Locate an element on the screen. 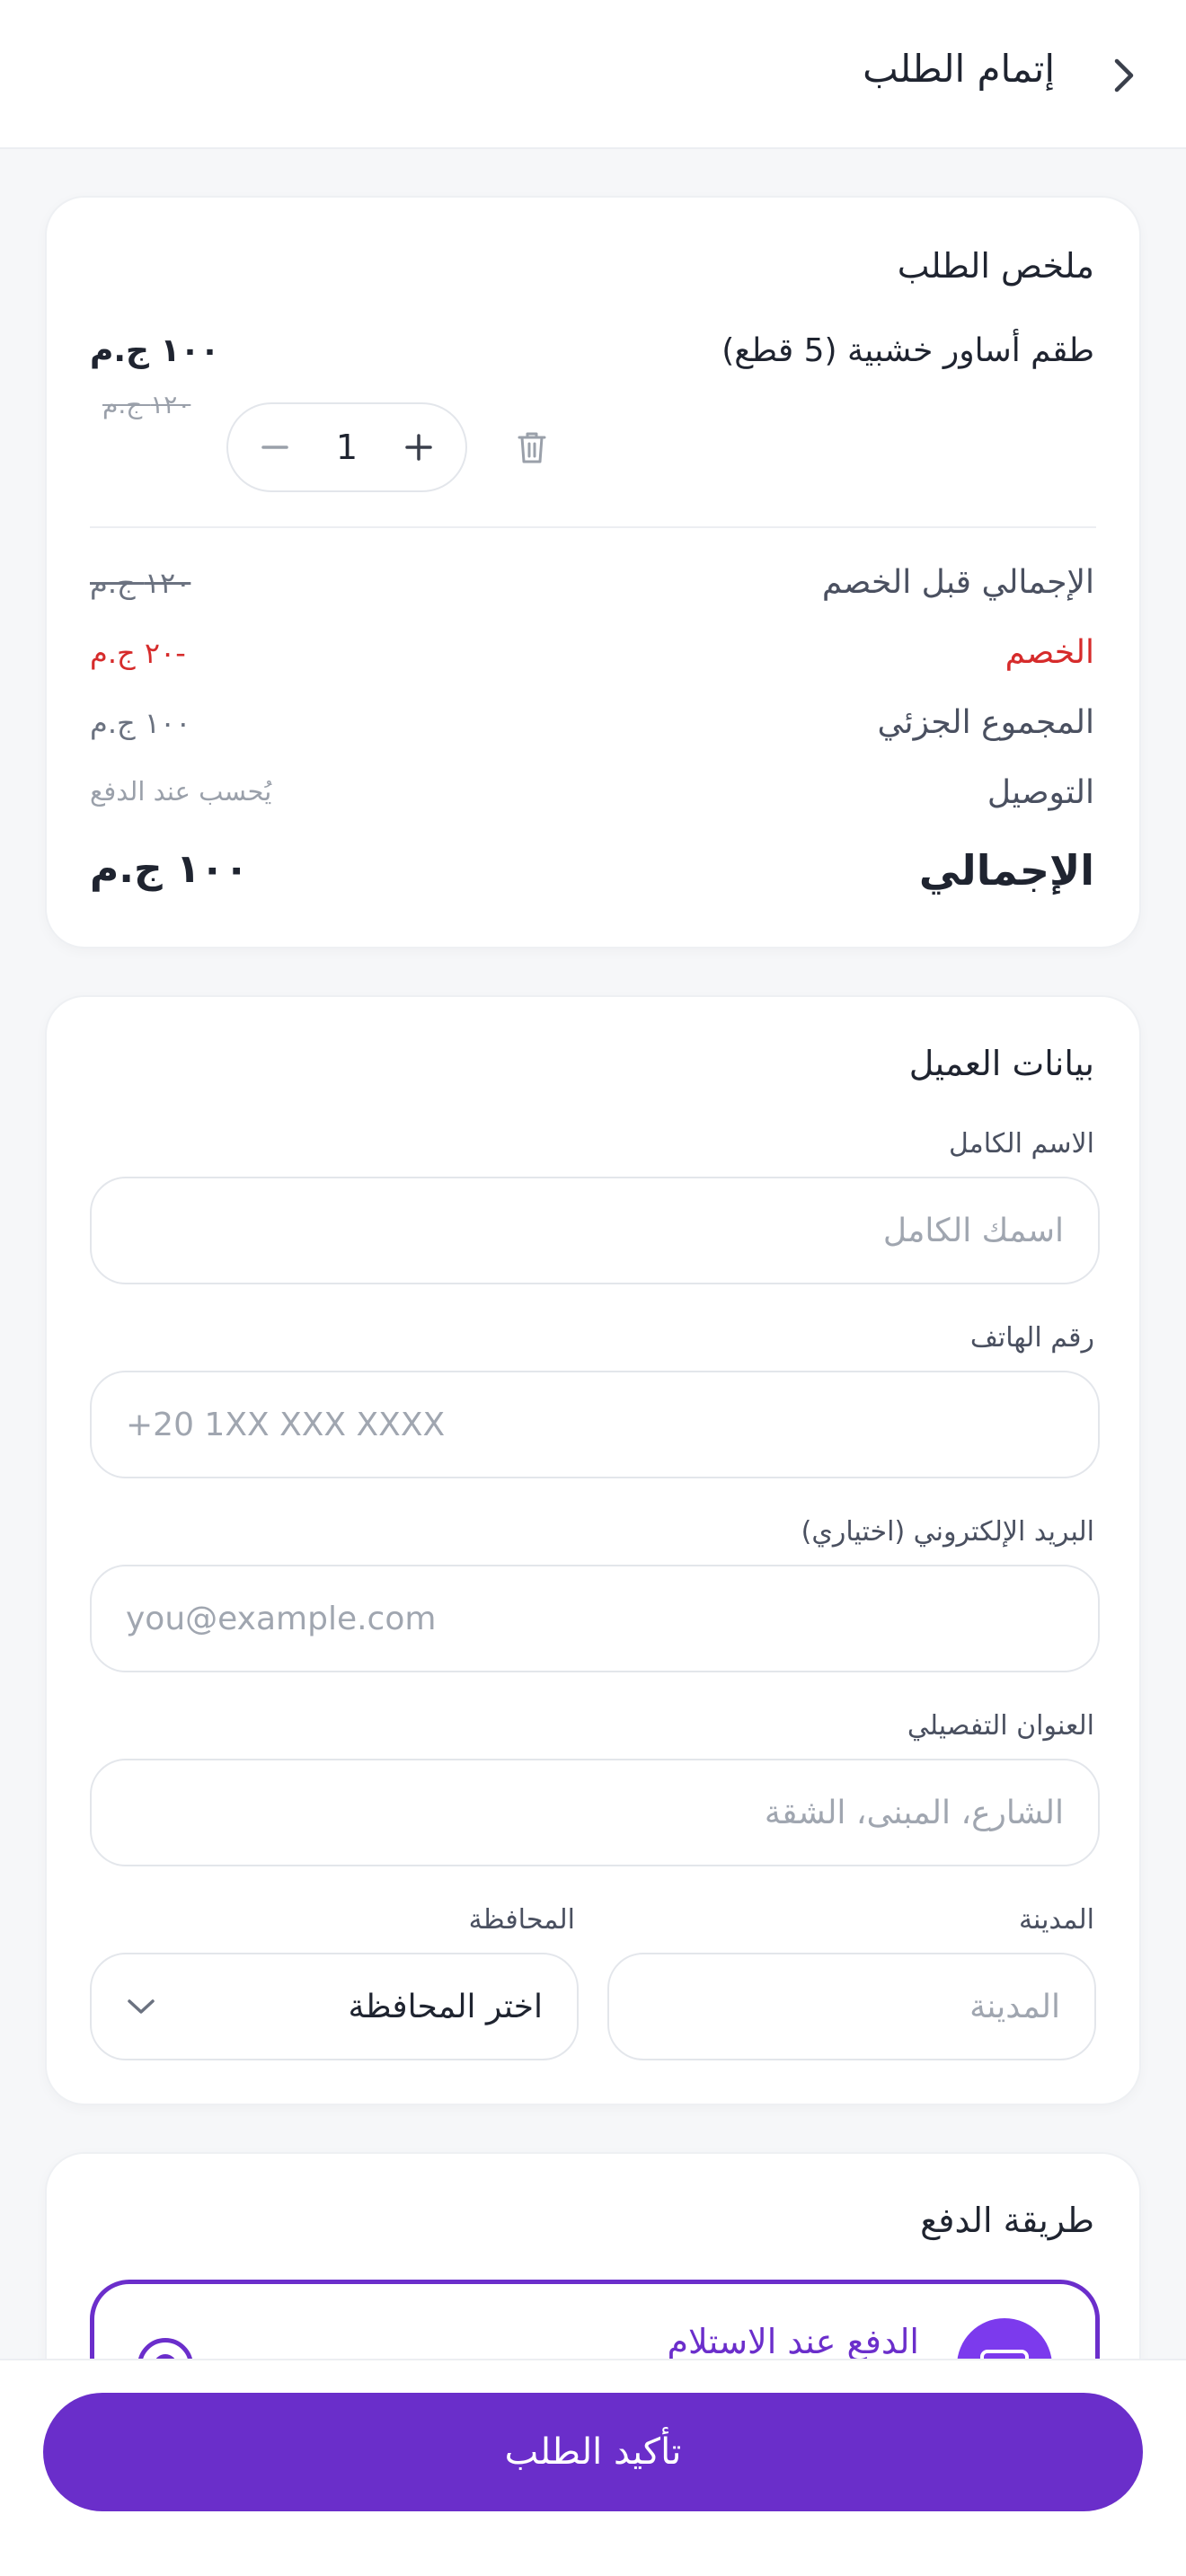 The image size is (1186, 2576). city-label: المدينة is located at coordinates (1056, 1920).